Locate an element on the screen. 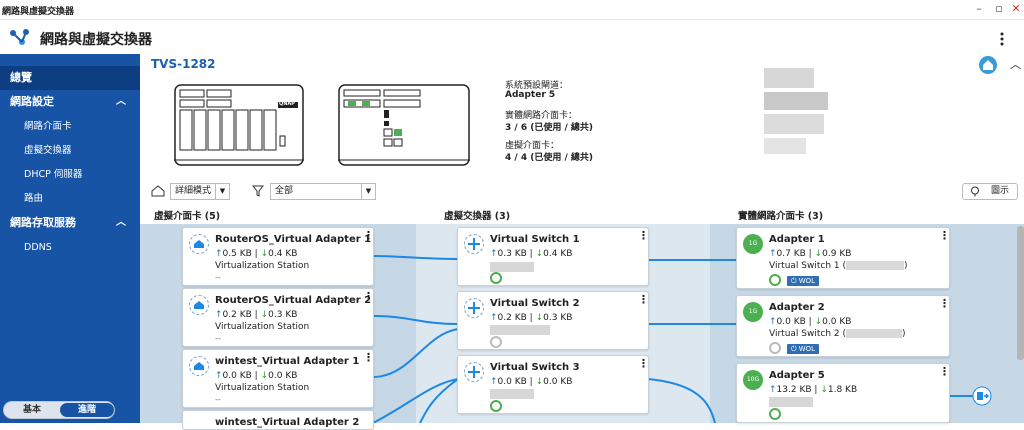 This screenshot has width=1024, height=430. download-value: 0.9 KB is located at coordinates (837, 254).